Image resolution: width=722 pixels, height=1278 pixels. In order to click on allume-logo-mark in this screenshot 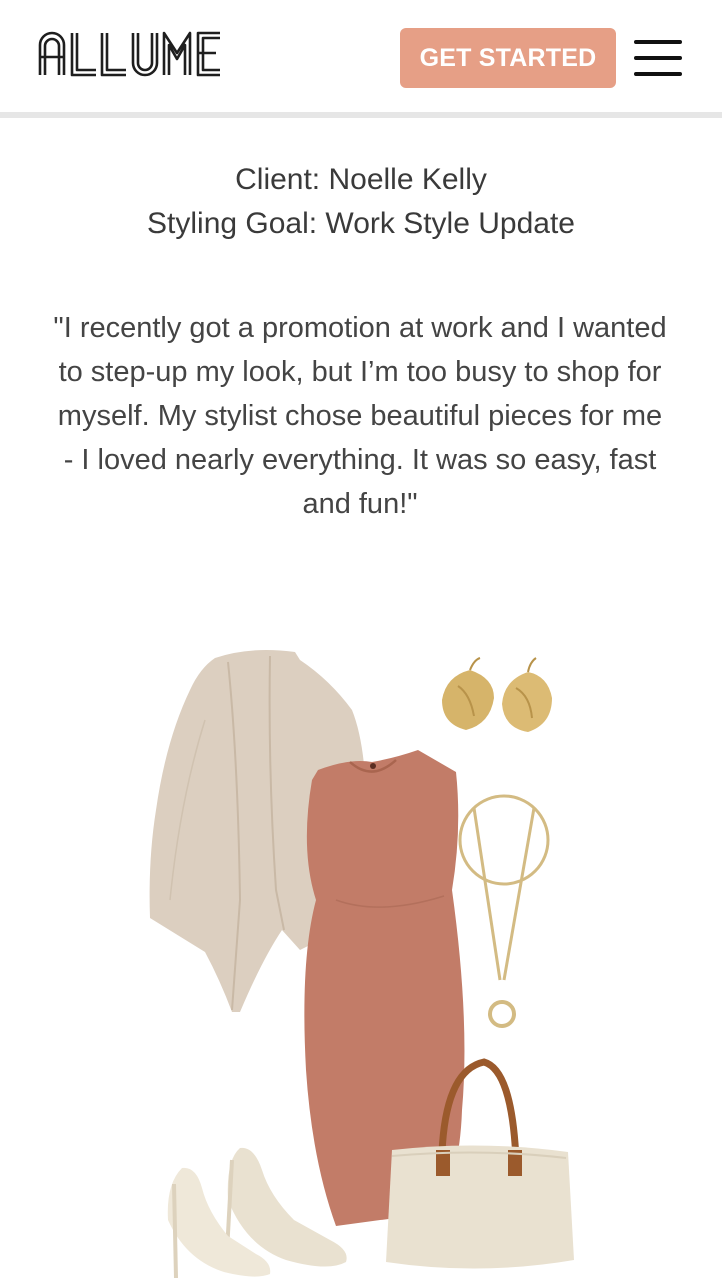, I will do `click(129, 54)`.